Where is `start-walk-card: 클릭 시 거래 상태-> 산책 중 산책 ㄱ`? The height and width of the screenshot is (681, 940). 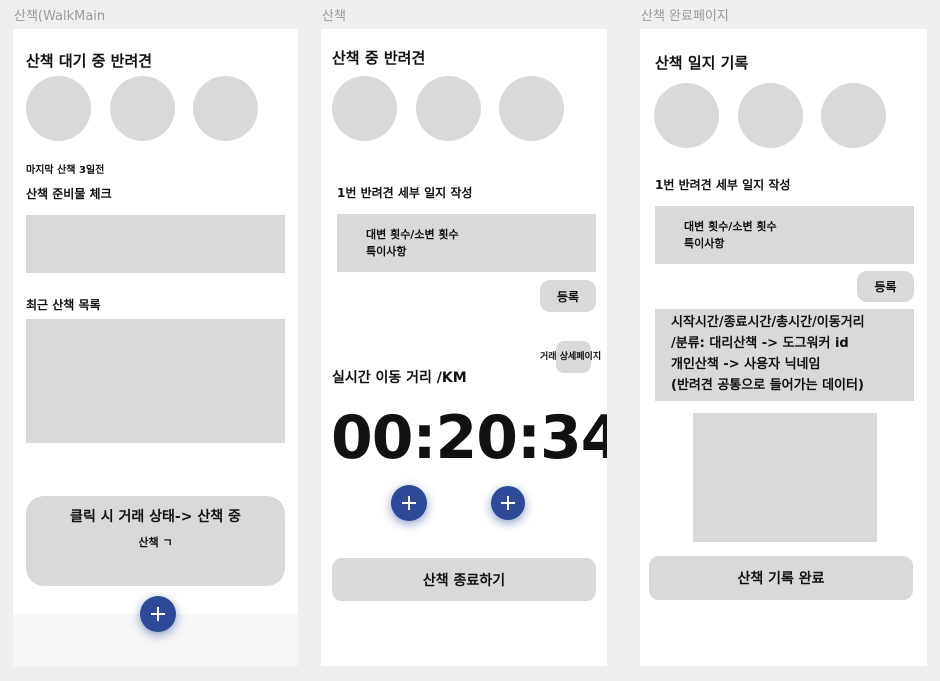 start-walk-card: 클릭 시 거래 상태-> 산책 중 산책 ㄱ is located at coordinates (155, 541).